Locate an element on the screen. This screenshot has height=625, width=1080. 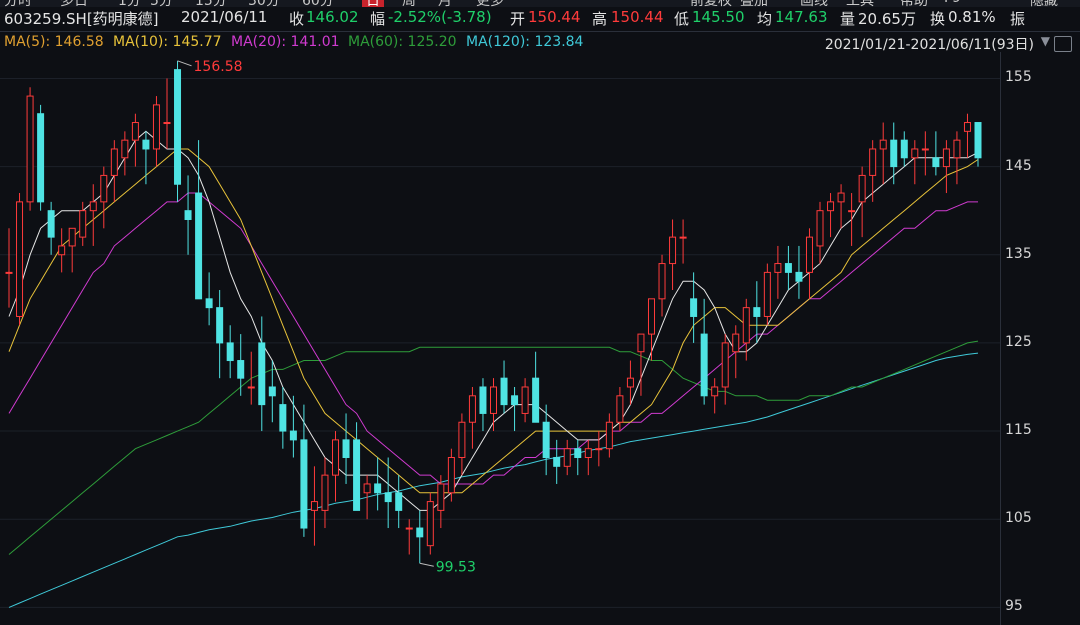
toolbar-item-7: 日 is located at coordinates (373, 3).